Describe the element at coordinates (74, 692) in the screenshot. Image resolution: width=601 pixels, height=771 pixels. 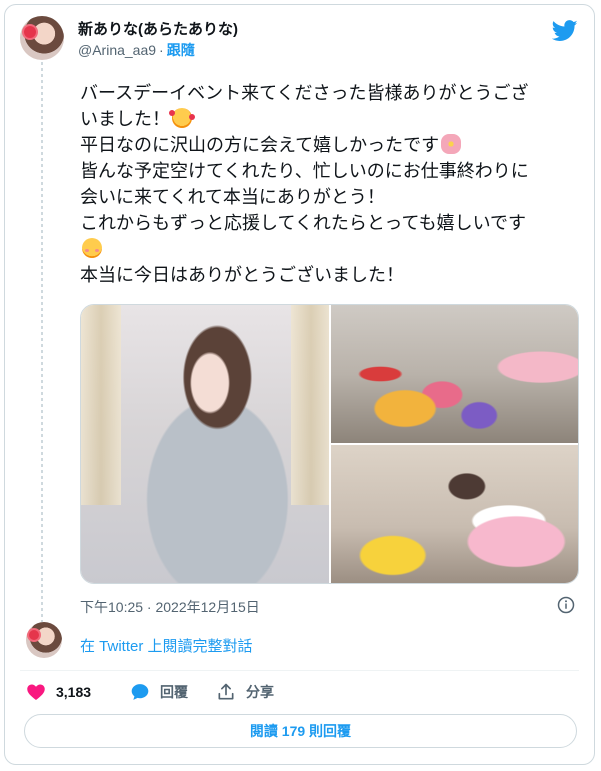
I see `like-count: 3,183` at that location.